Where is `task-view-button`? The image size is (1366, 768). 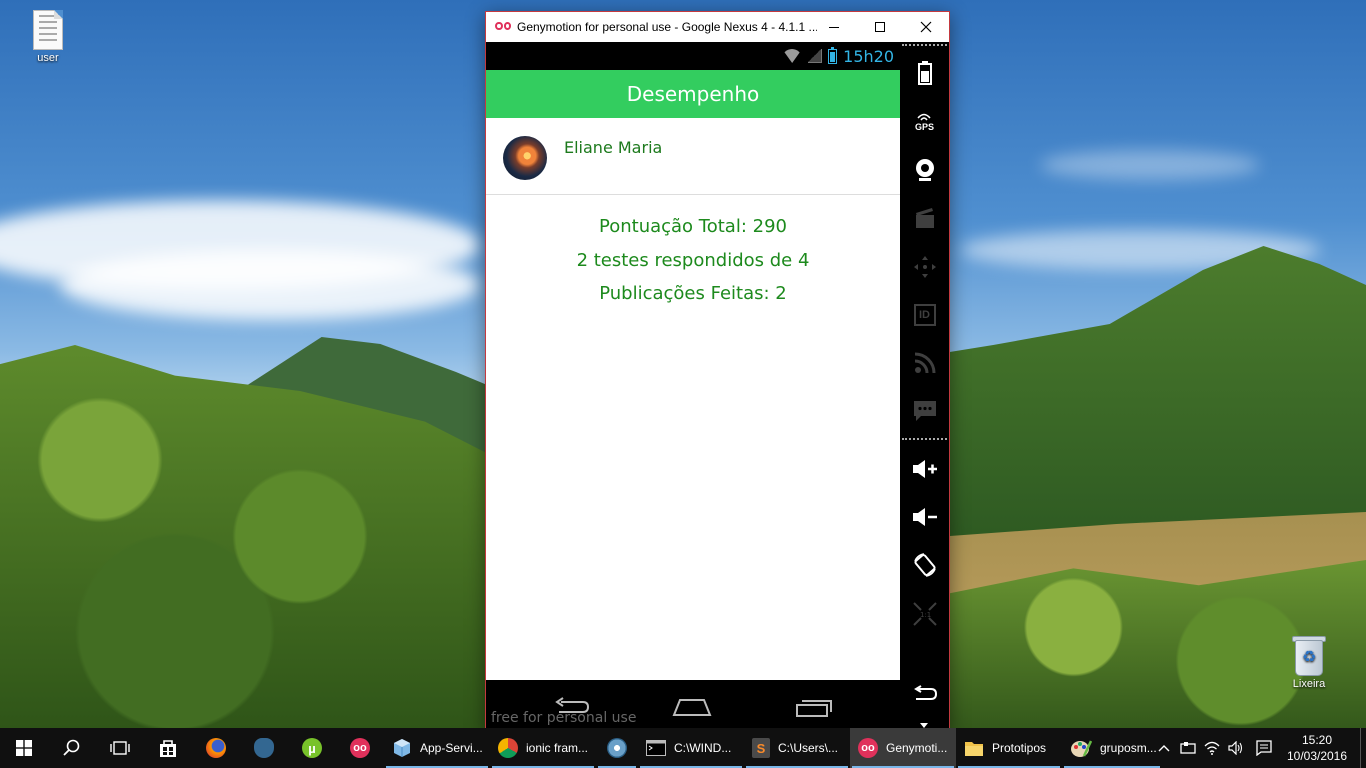 task-view-button is located at coordinates (120, 748).